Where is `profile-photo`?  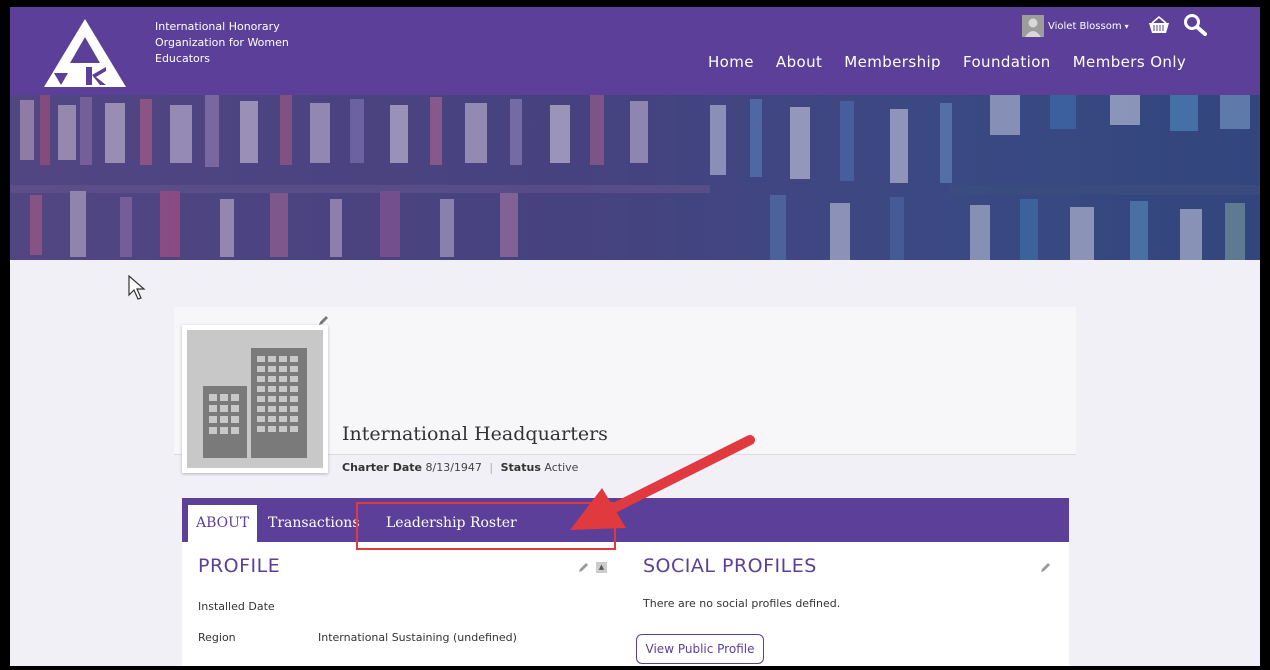
profile-photo is located at coordinates (255, 399).